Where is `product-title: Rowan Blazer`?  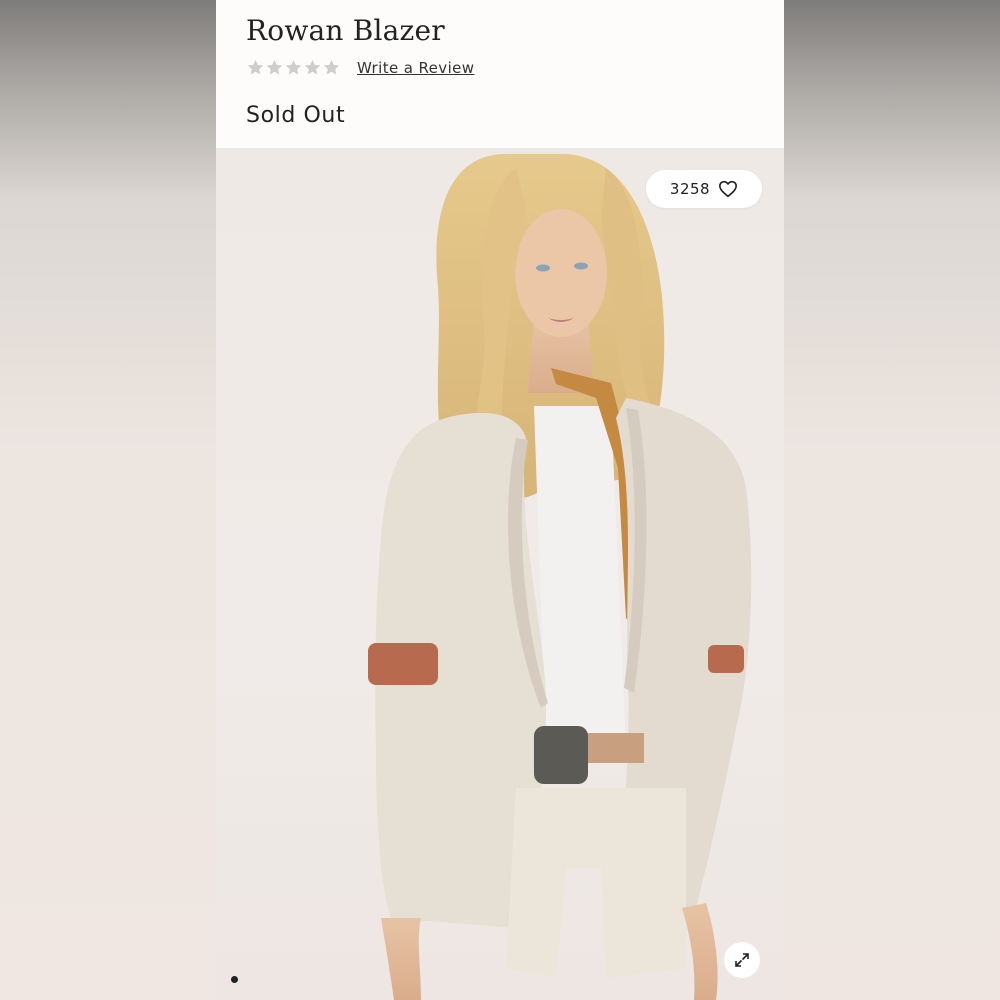
product-title: Rowan Blazer is located at coordinates (345, 30).